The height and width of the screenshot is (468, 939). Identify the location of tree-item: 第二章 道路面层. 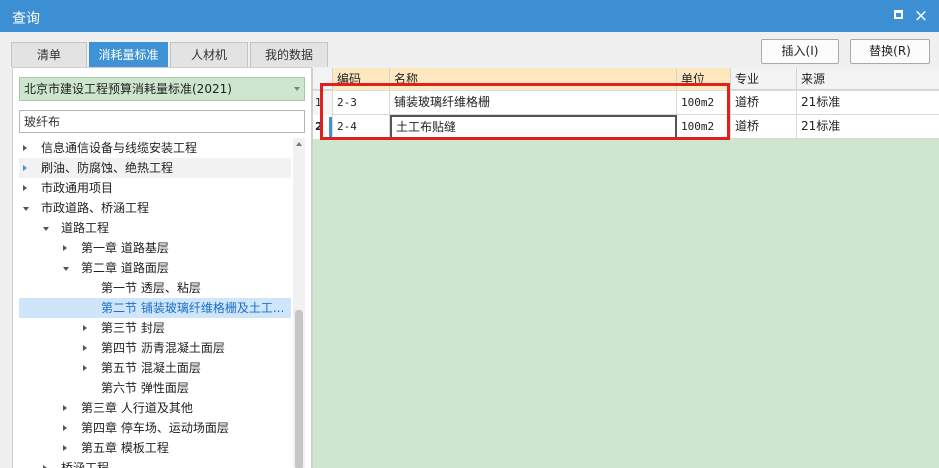
(155, 268).